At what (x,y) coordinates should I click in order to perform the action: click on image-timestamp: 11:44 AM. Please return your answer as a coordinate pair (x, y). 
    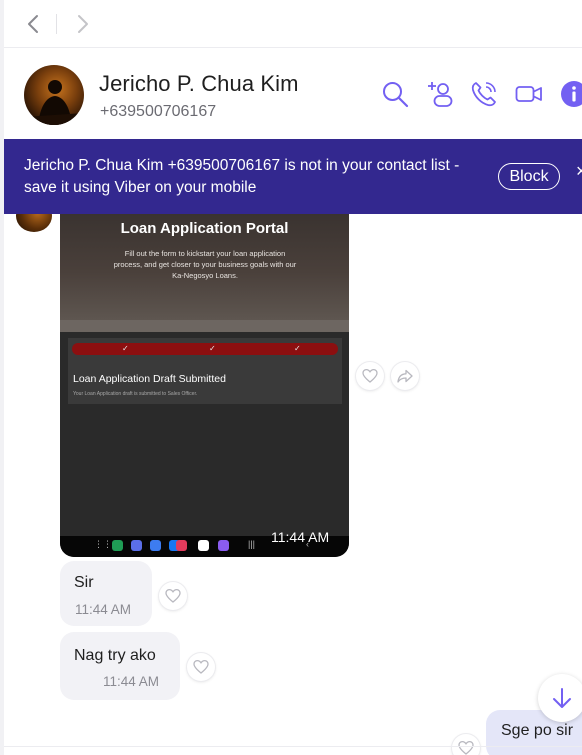
    Looking at the image, I should click on (300, 537).